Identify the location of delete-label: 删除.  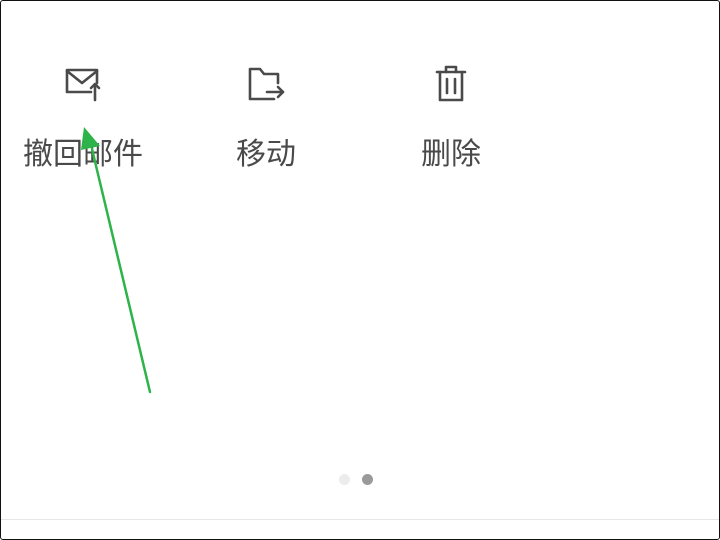
(451, 154).